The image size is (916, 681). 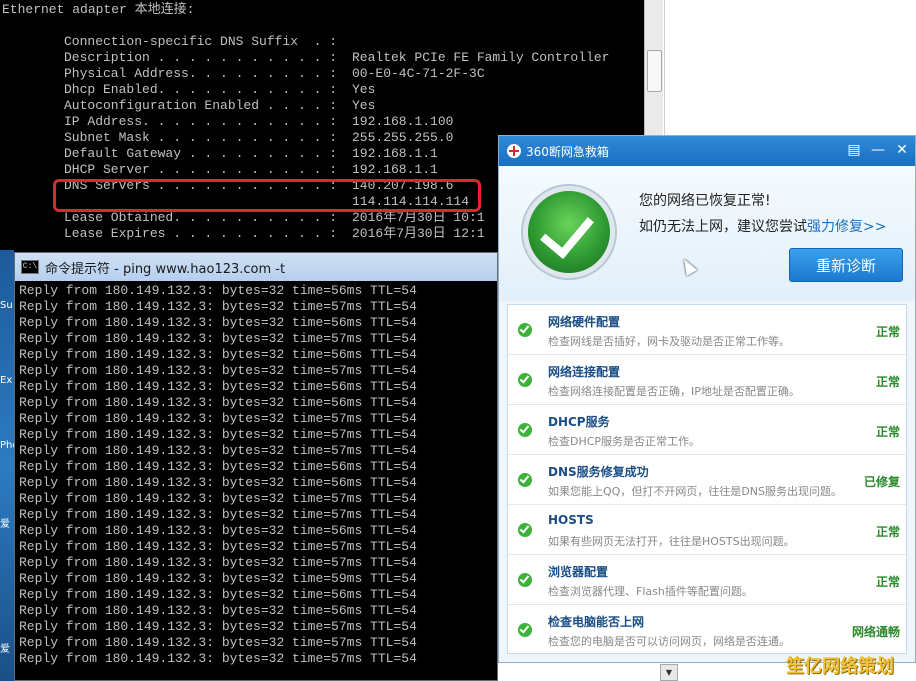 I want to click on check-item: 网络连接配置检查网络连接配置是否正确，IP地址是否配置正确。 正常, so click(x=707, y=380).